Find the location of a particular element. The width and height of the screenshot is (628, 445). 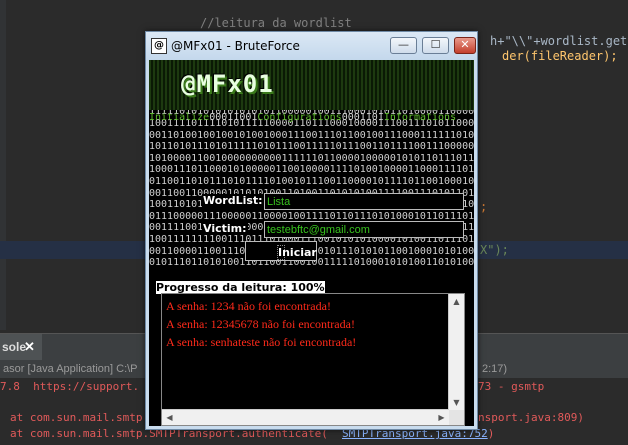

start-button-label: Iniciar is located at coordinates (297, 252).